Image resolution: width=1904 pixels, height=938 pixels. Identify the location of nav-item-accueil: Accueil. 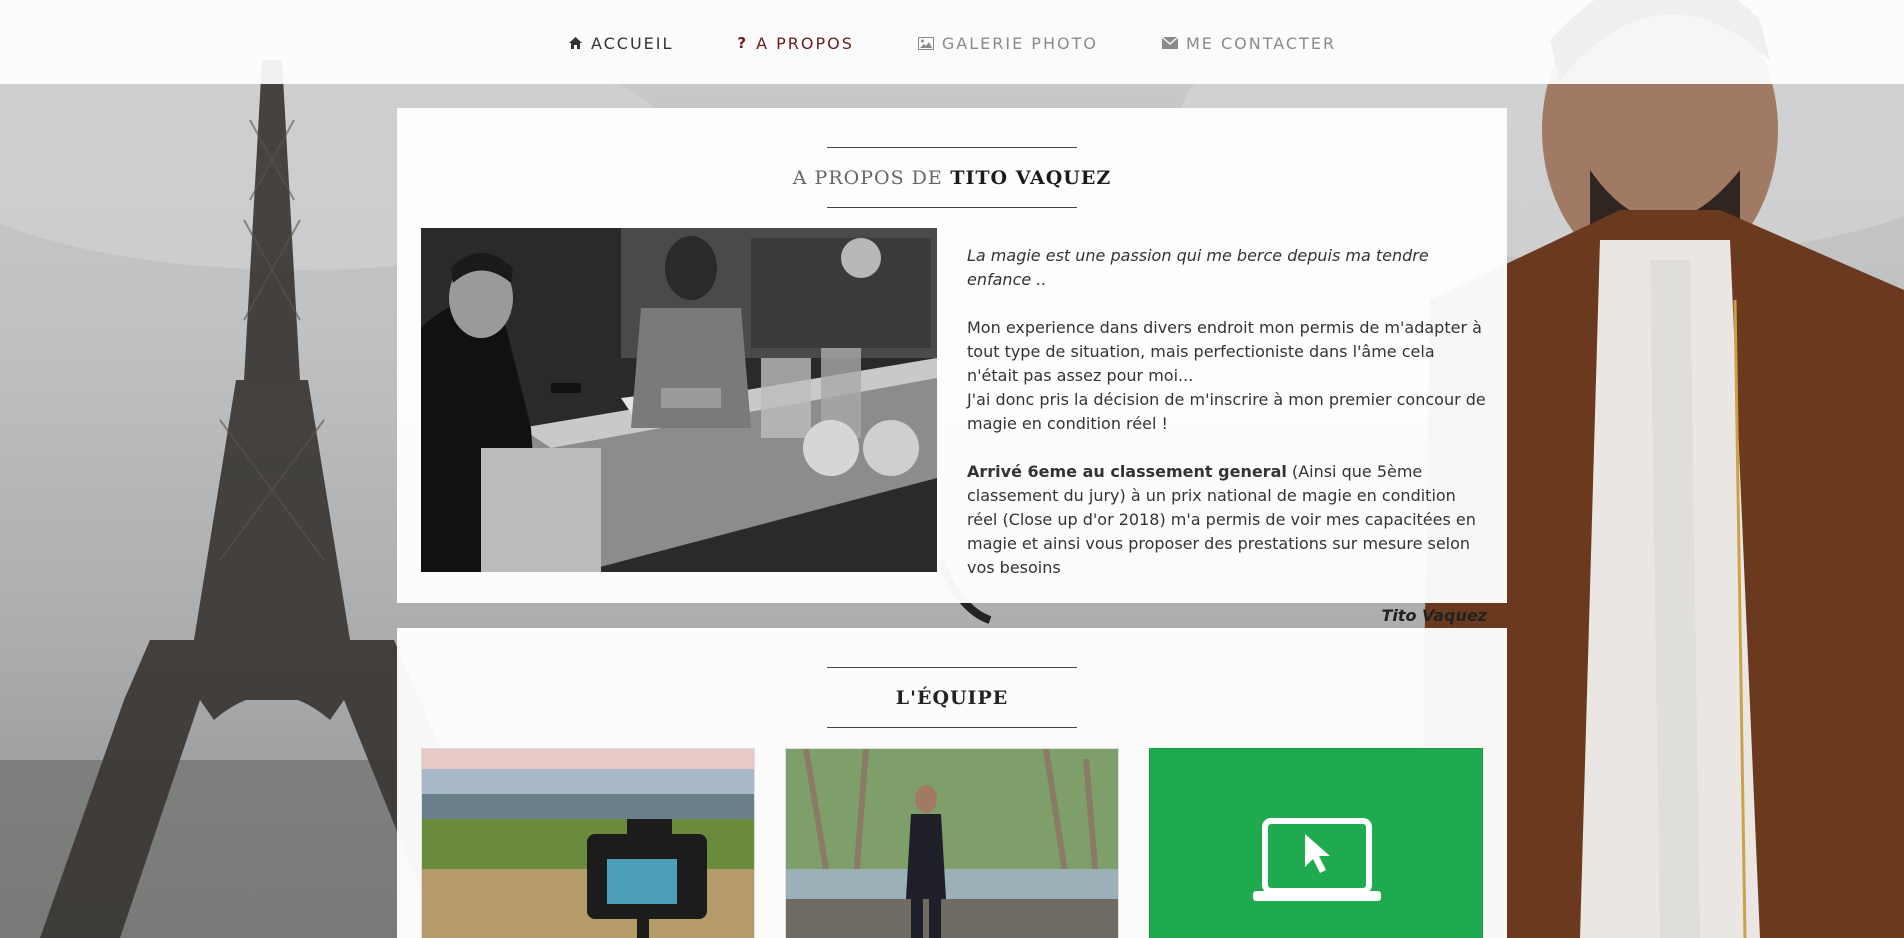
(620, 42).